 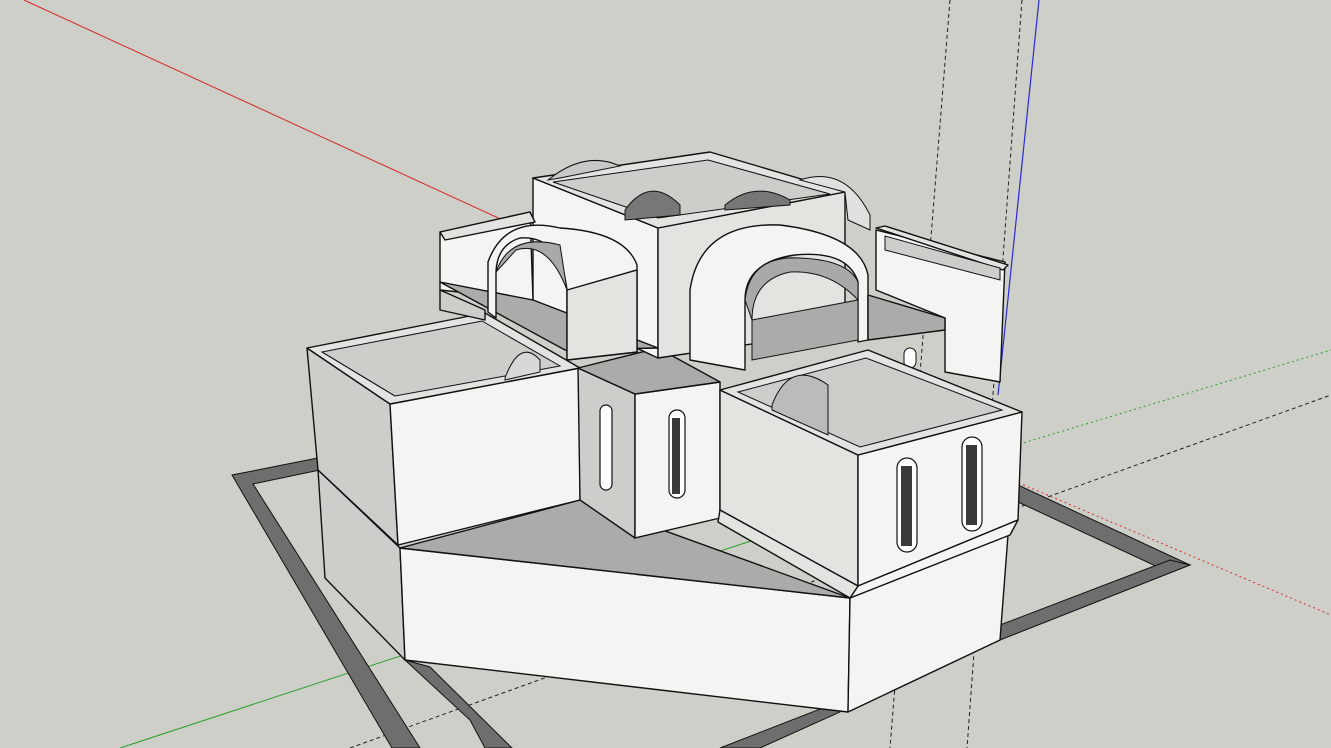 I want to click on ground-outline-right-lower, so click(x=1095, y=600).